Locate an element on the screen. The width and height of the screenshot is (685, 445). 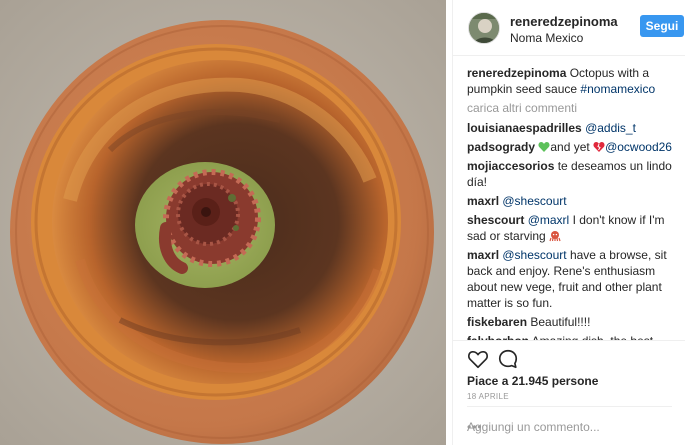
comment-text: Beautiful!!!! is located at coordinates (560, 322).